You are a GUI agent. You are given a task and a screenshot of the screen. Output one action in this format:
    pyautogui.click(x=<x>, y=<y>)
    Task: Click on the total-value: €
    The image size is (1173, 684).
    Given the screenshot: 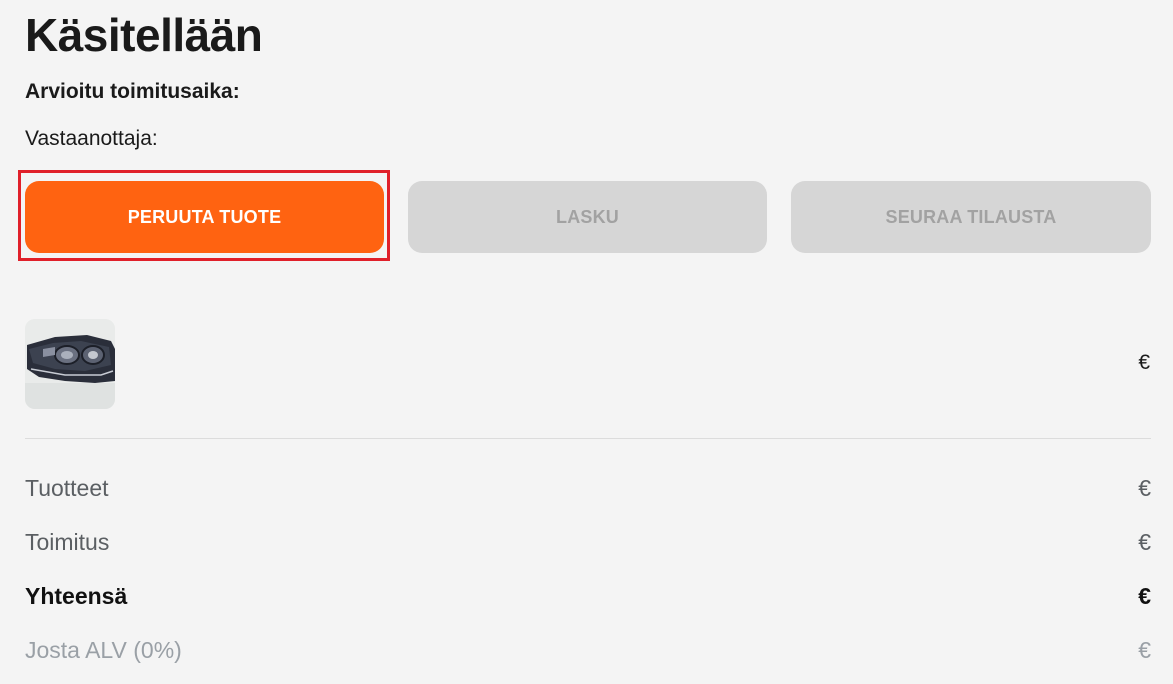 What is the action you would take?
    pyautogui.click(x=1144, y=596)
    